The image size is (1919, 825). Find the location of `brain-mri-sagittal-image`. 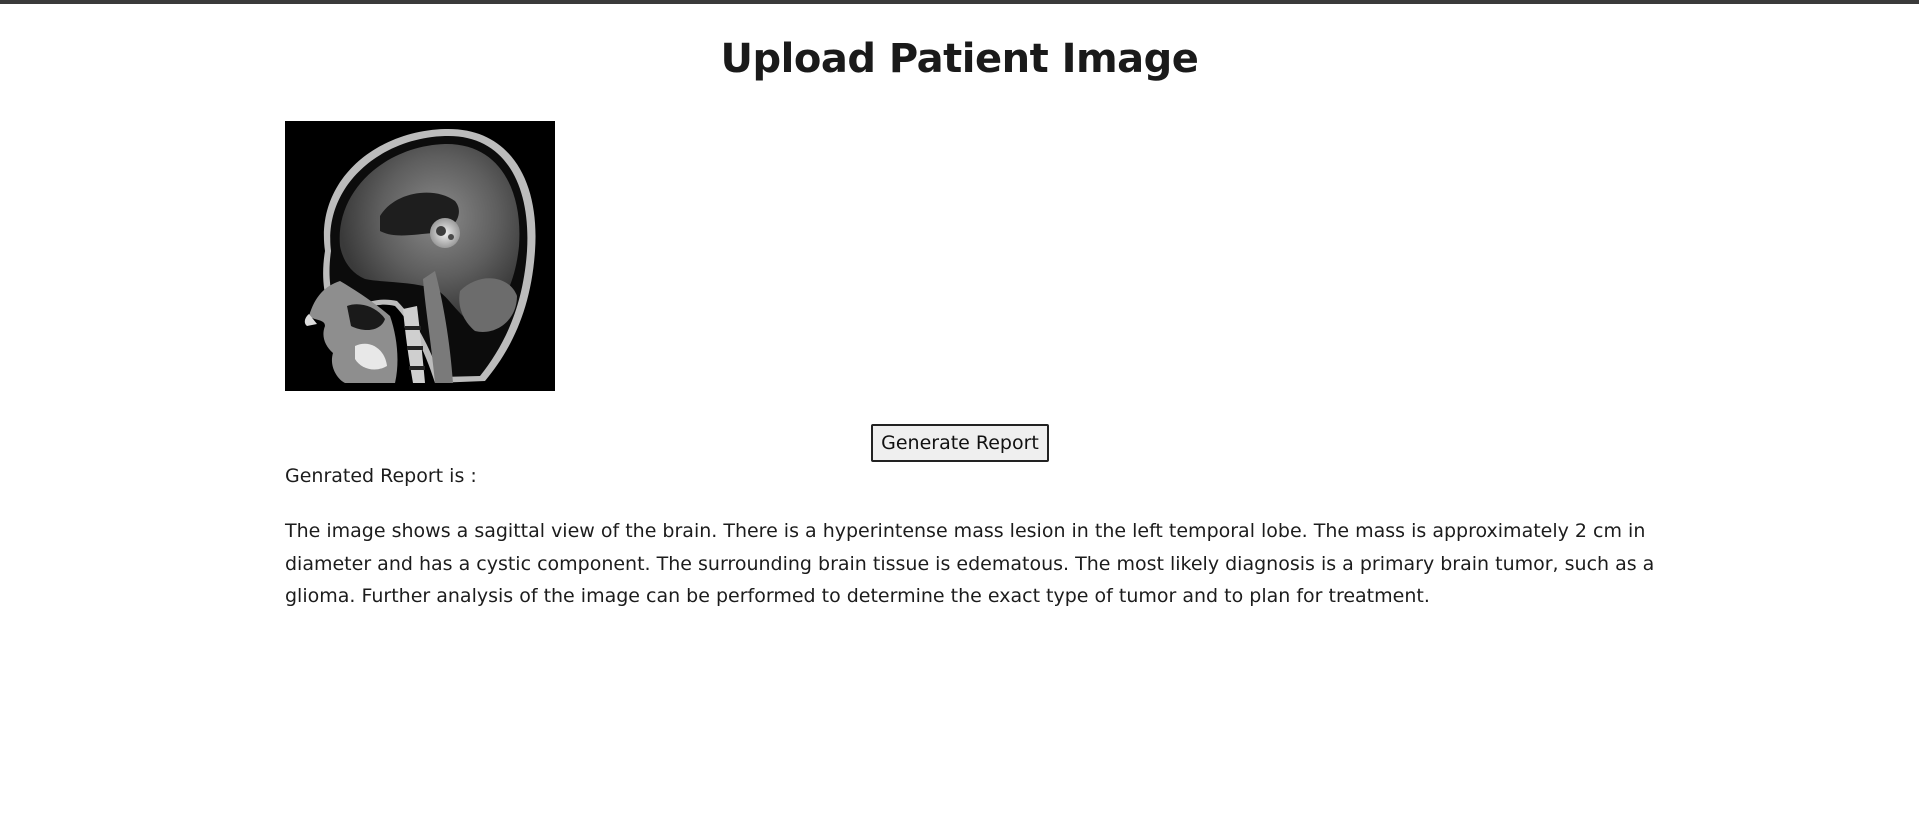

brain-mri-sagittal-image is located at coordinates (420, 256).